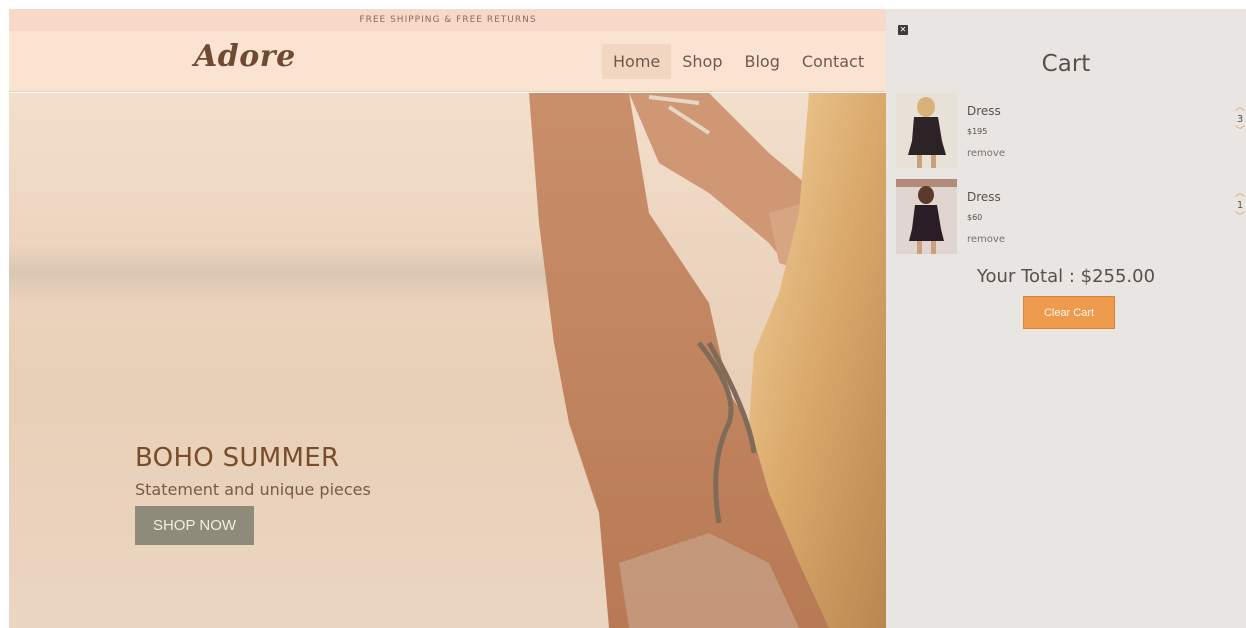  What do you see at coordinates (1066, 64) in the screenshot?
I see `cart-title: Cart` at bounding box center [1066, 64].